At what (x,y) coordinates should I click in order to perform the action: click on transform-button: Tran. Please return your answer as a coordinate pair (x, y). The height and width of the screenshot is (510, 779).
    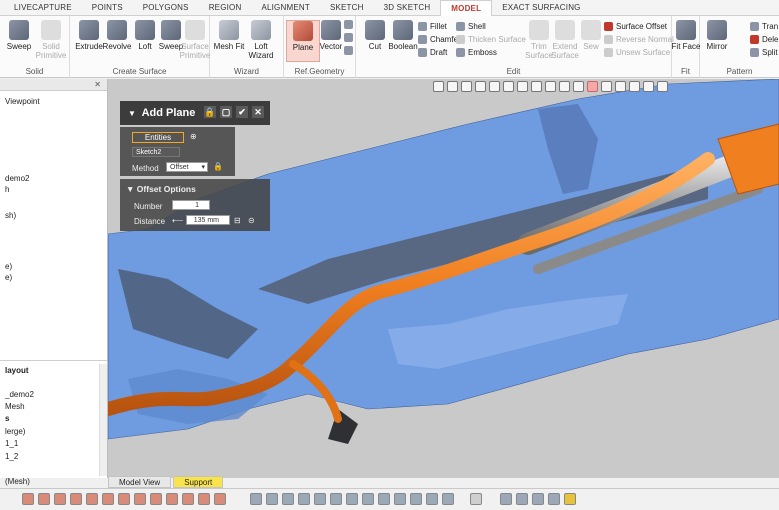
    Looking at the image, I should click on (764, 26).